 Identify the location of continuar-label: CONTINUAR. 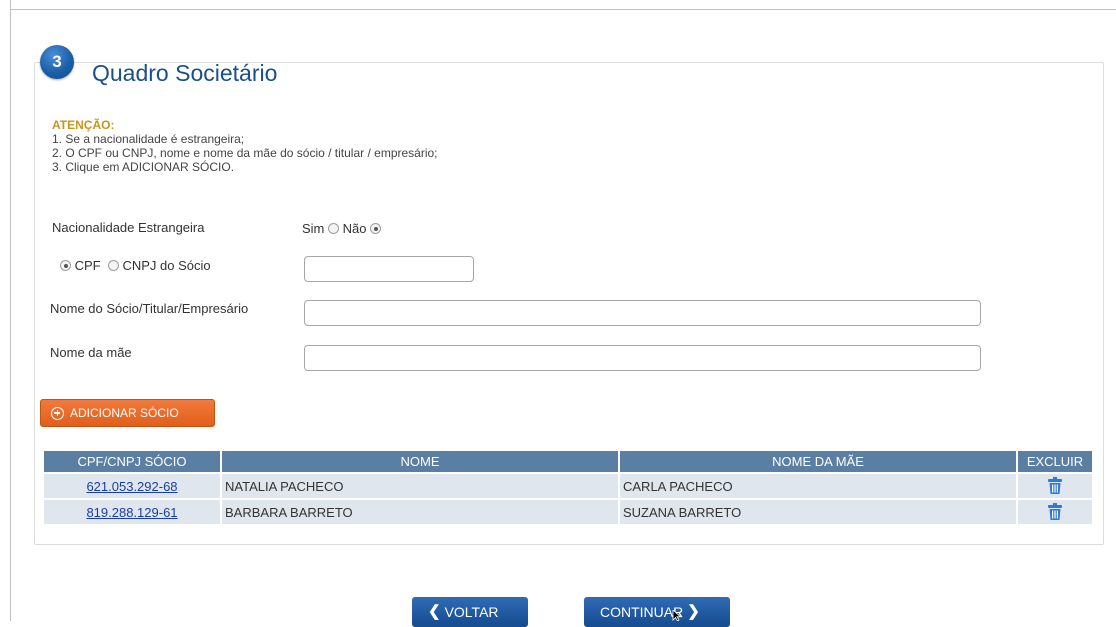
(642, 612).